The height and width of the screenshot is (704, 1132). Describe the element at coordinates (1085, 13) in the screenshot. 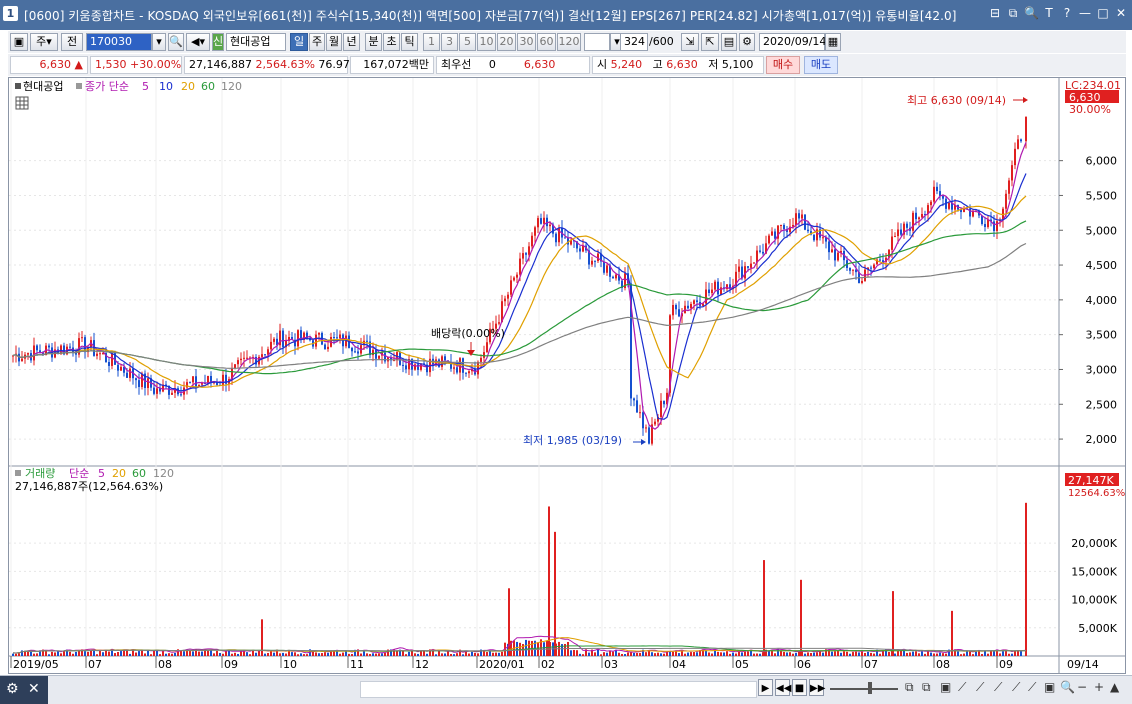

I see `minimize-button: —` at that location.